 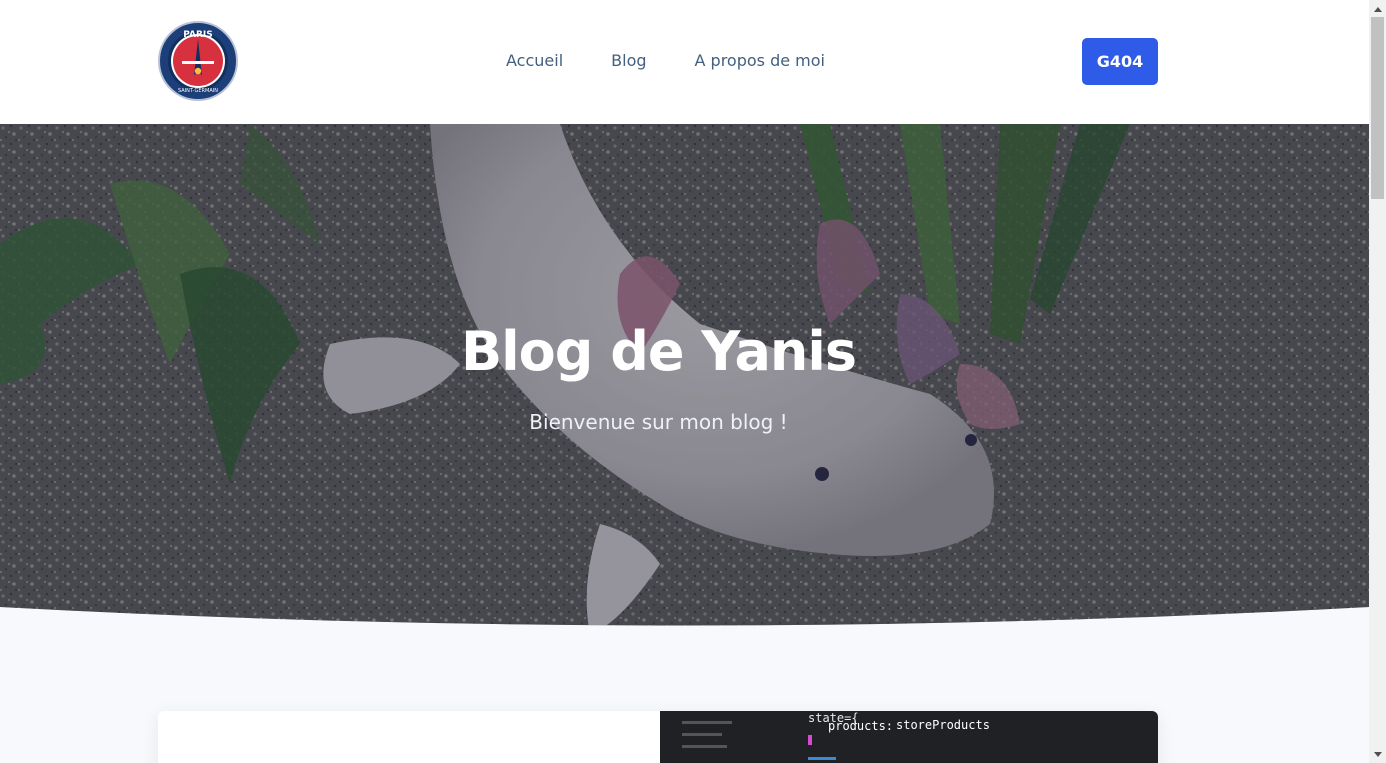 I want to click on hero-title: Blog de Yanis, so click(x=659, y=351).